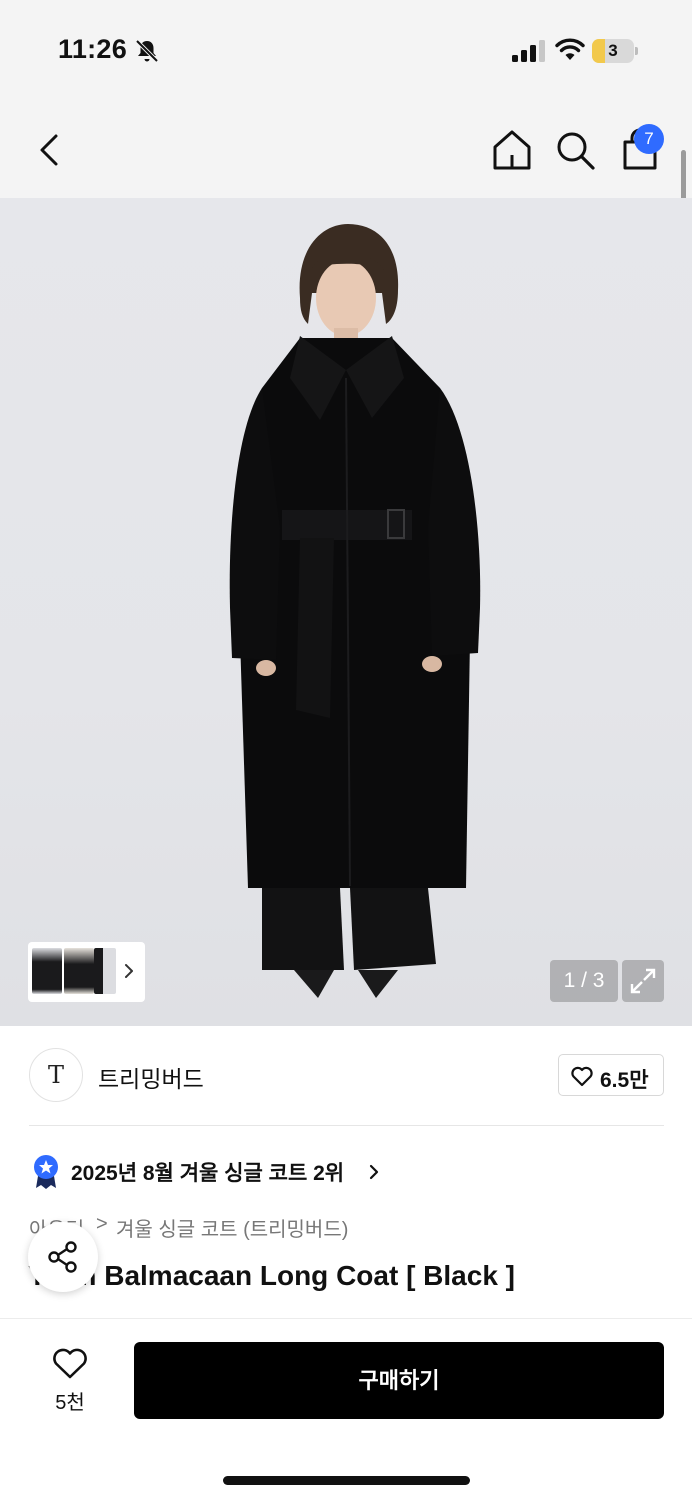 This screenshot has height=1500, width=692. What do you see at coordinates (56, 1075) in the screenshot?
I see `brand-logo: T` at bounding box center [56, 1075].